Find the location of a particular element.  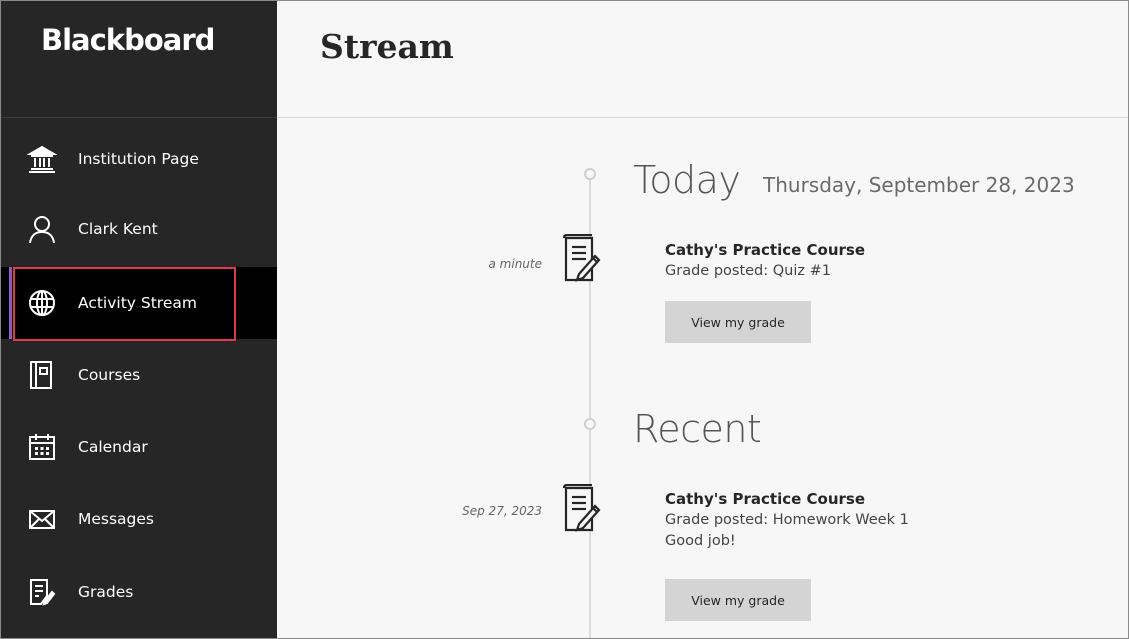

sidebar-item-courses: Courses is located at coordinates (139, 375).